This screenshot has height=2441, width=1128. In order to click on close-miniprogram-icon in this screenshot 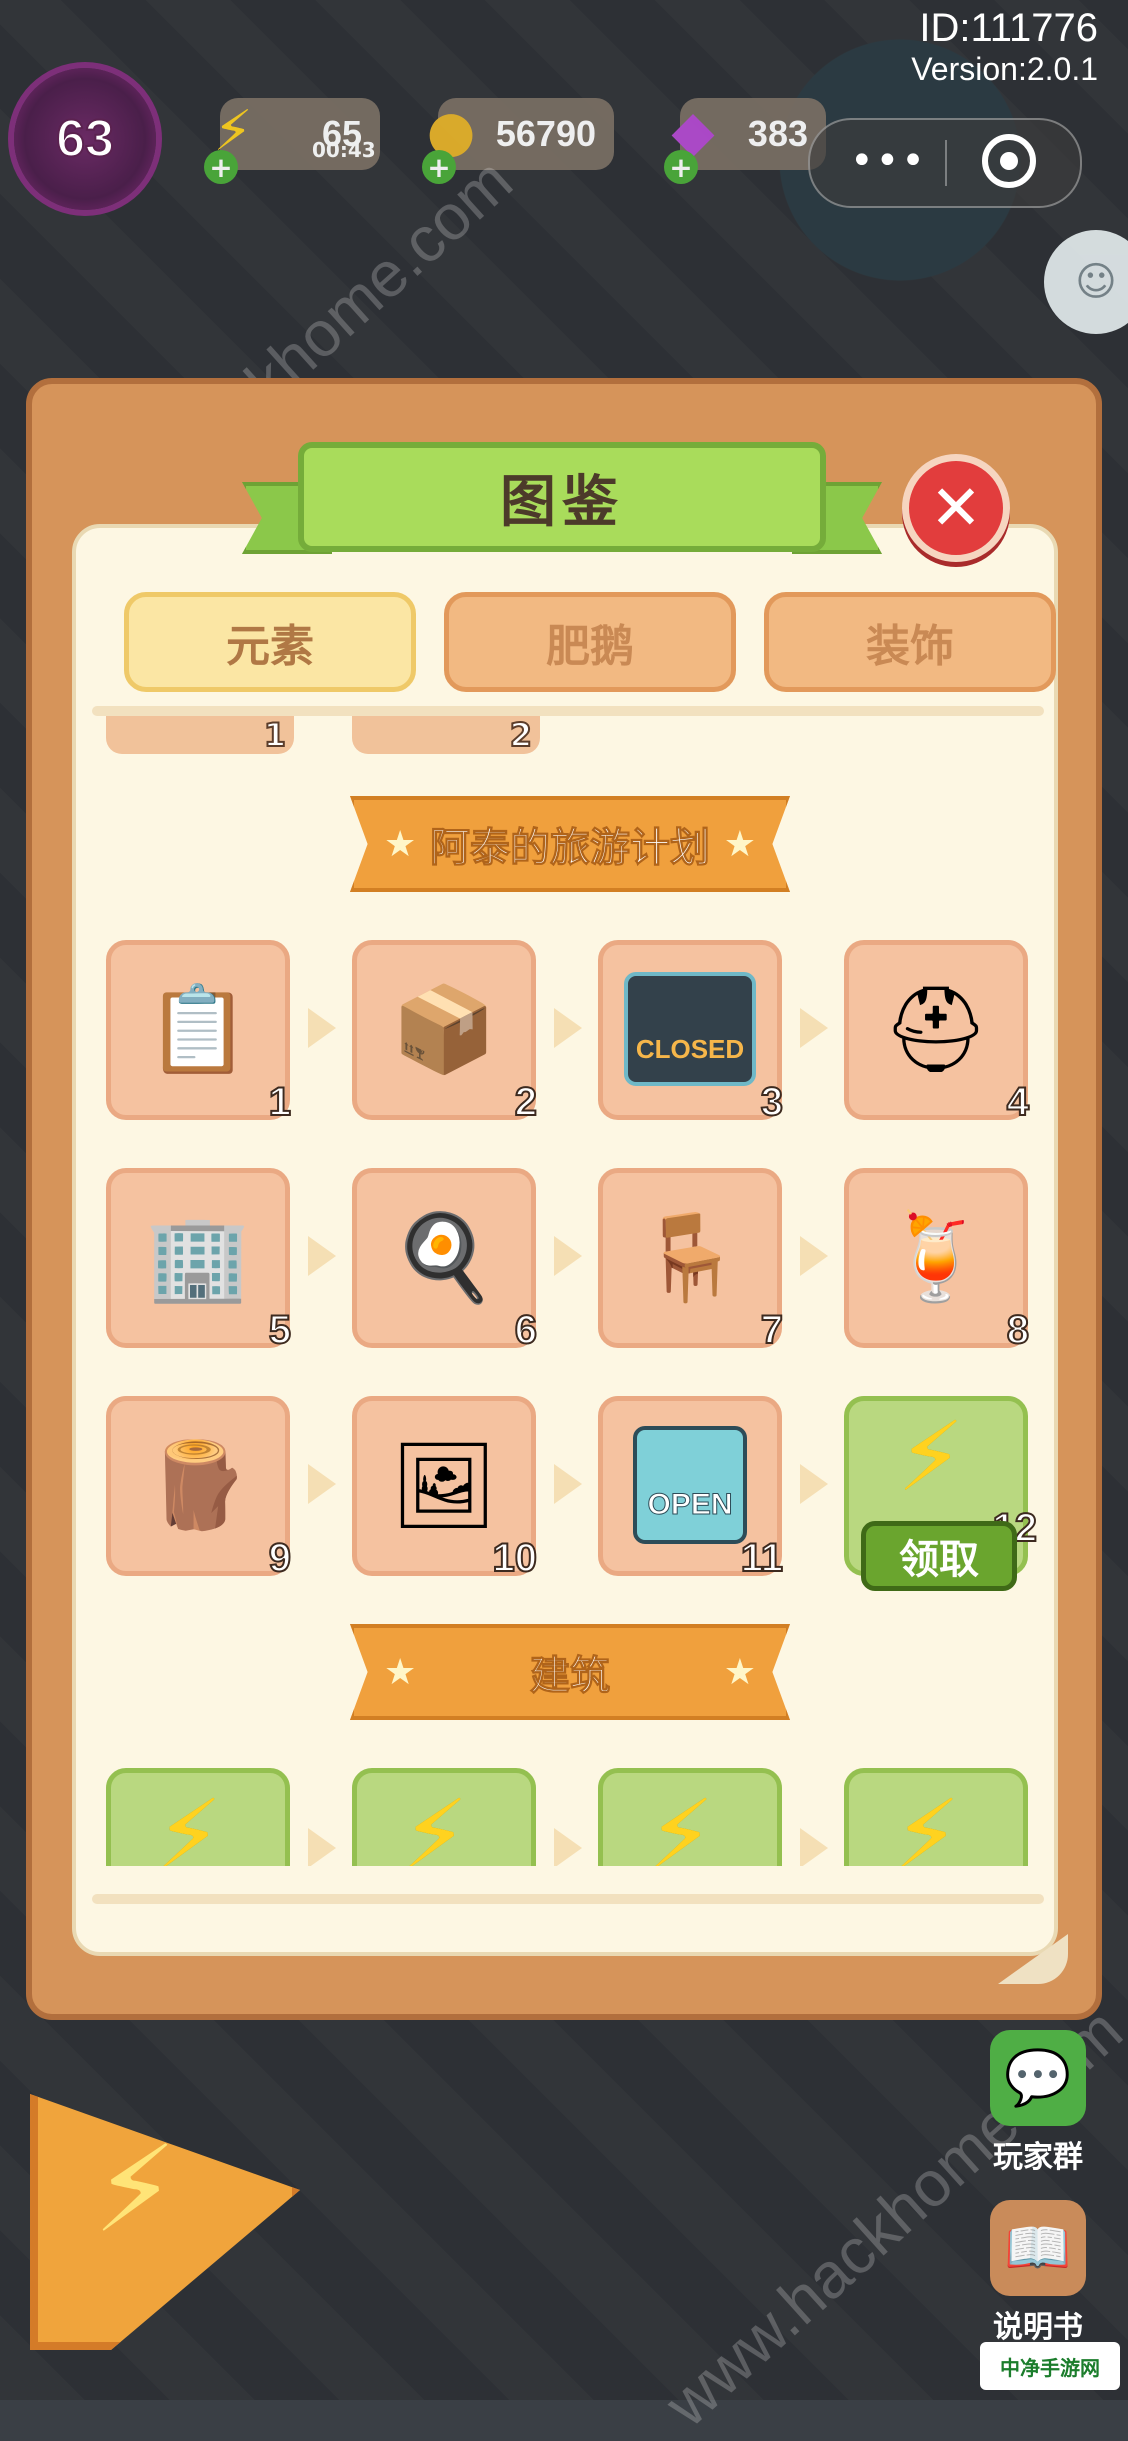, I will do `click(1009, 161)`.